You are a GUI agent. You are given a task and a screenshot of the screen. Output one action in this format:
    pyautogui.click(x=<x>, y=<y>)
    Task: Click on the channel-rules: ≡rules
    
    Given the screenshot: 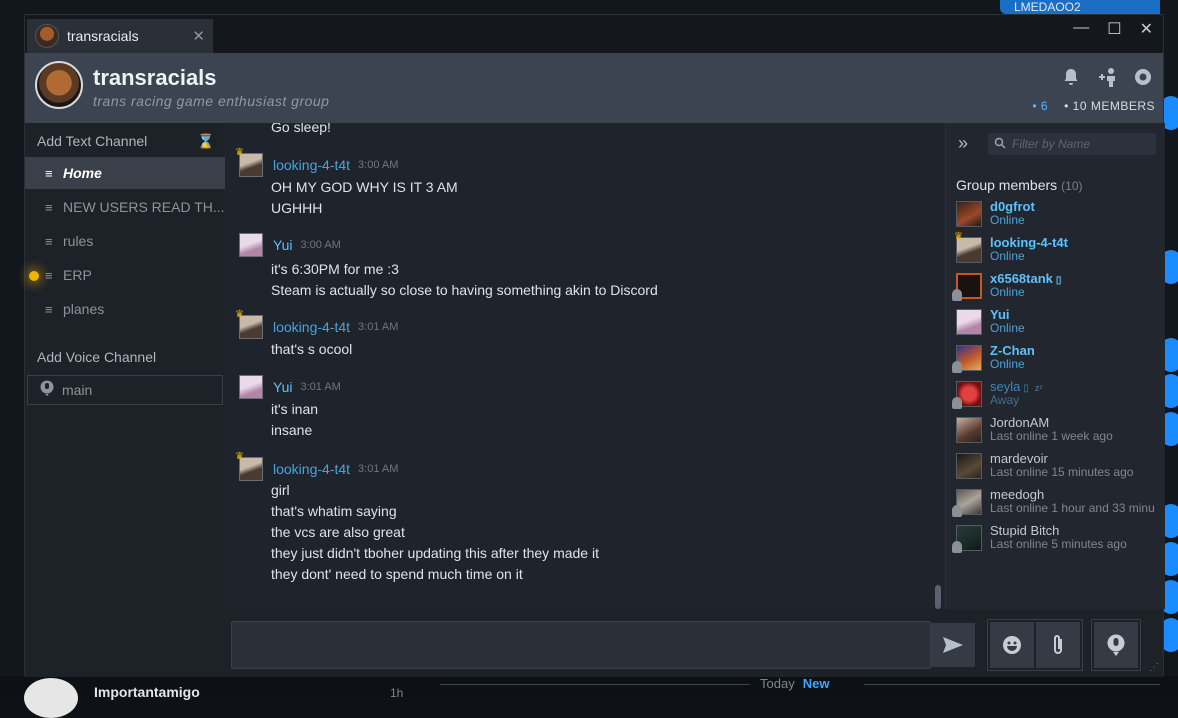 What is the action you would take?
    pyautogui.click(x=125, y=241)
    